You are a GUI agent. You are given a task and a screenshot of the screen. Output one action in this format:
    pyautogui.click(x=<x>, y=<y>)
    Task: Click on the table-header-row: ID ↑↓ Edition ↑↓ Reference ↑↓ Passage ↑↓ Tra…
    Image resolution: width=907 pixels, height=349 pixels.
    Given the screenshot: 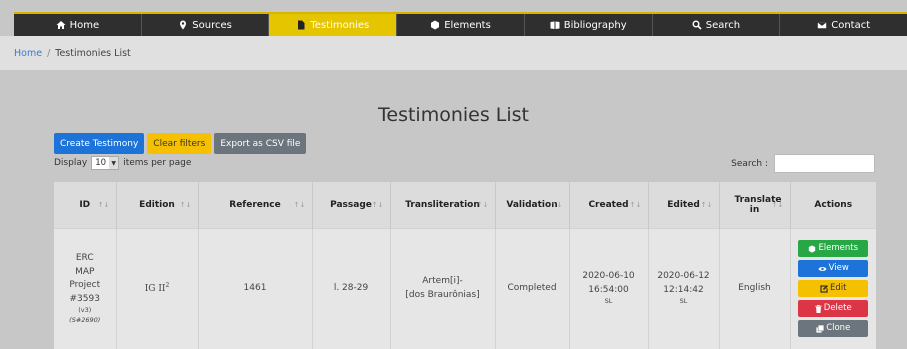 What is the action you would take?
    pyautogui.click(x=465, y=205)
    